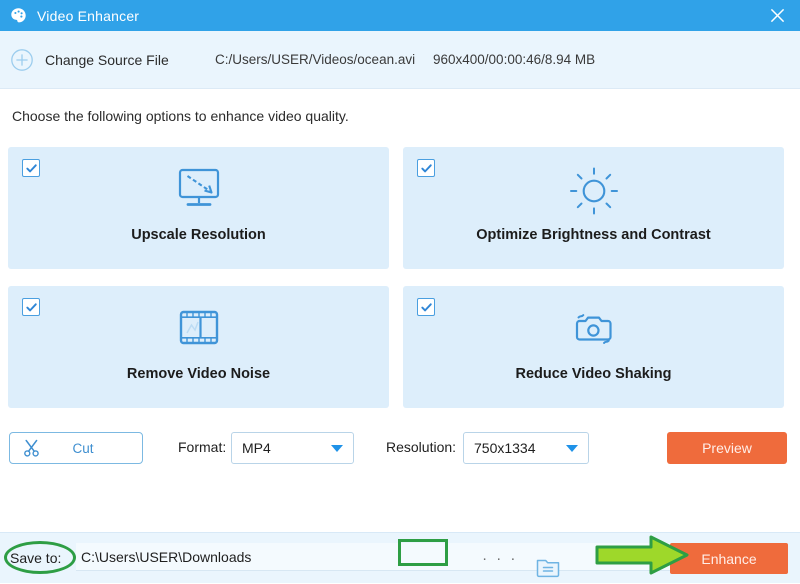 The image size is (800, 584). I want to click on source-file-meta: 960x400/00:00:46/8.94 MB, so click(514, 59).